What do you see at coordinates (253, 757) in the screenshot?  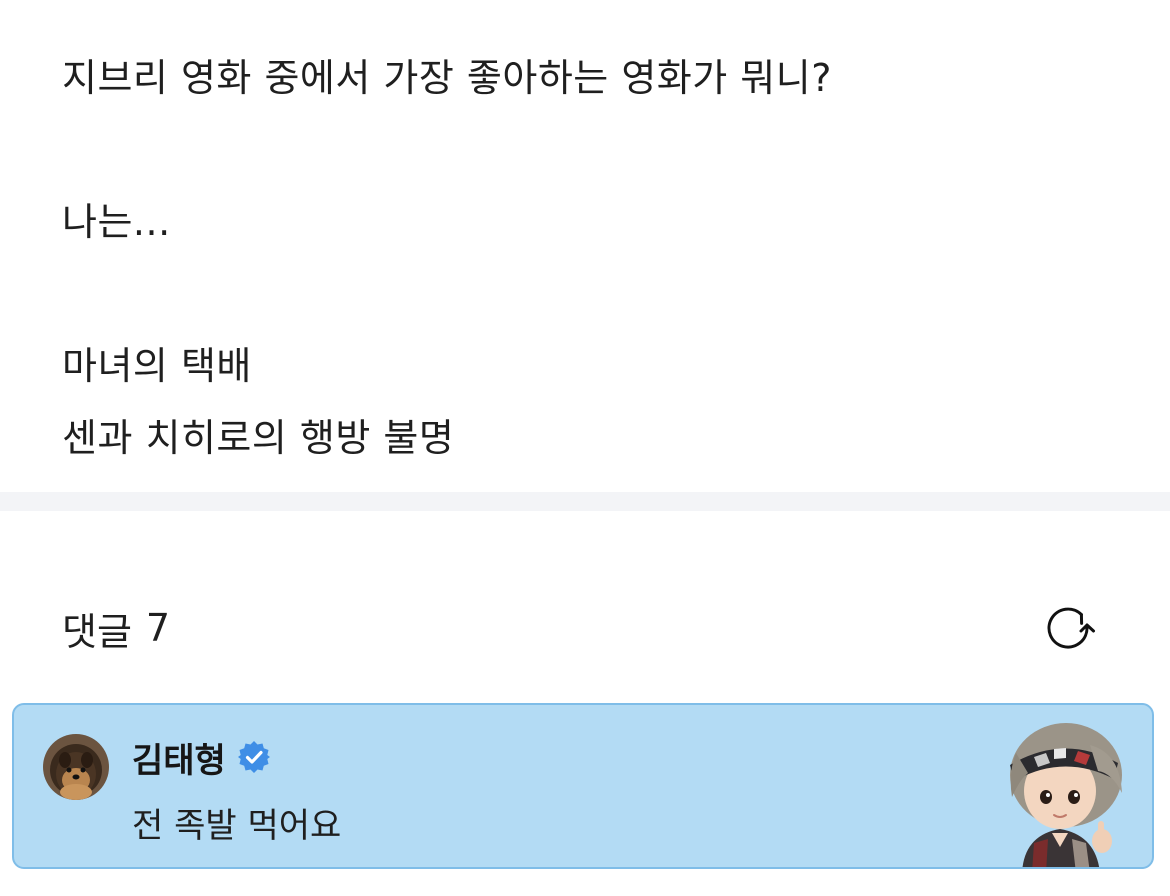 I see `verified-badge-icon` at bounding box center [253, 757].